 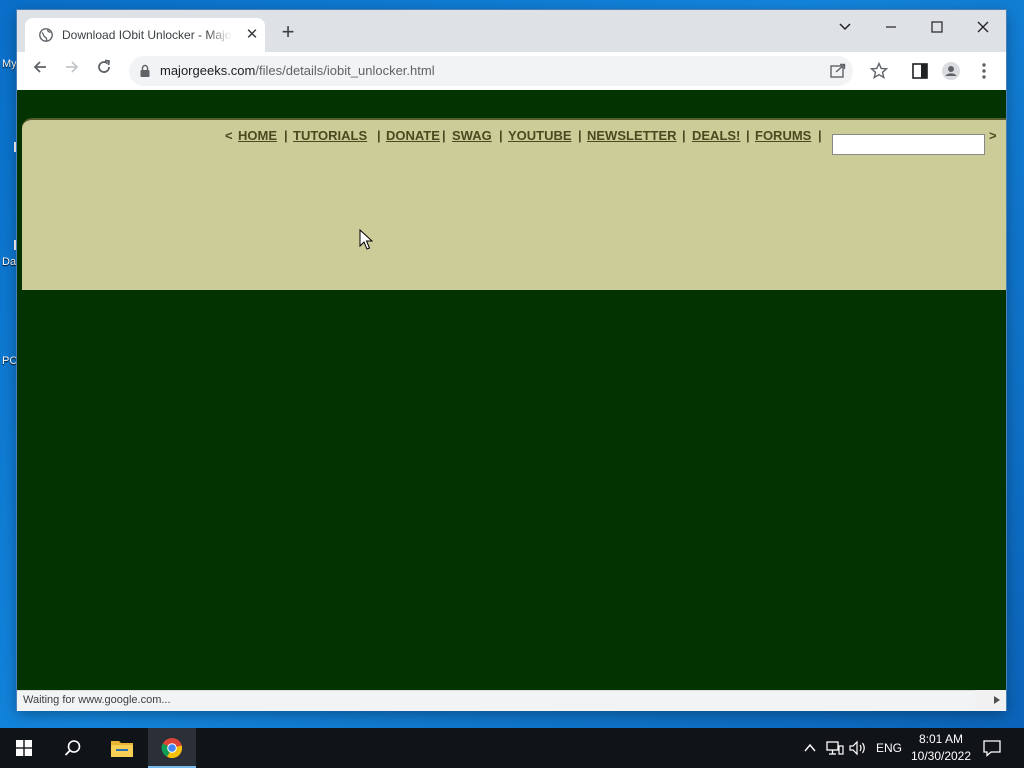 What do you see at coordinates (889, 748) in the screenshot?
I see `language-indicator: ENG` at bounding box center [889, 748].